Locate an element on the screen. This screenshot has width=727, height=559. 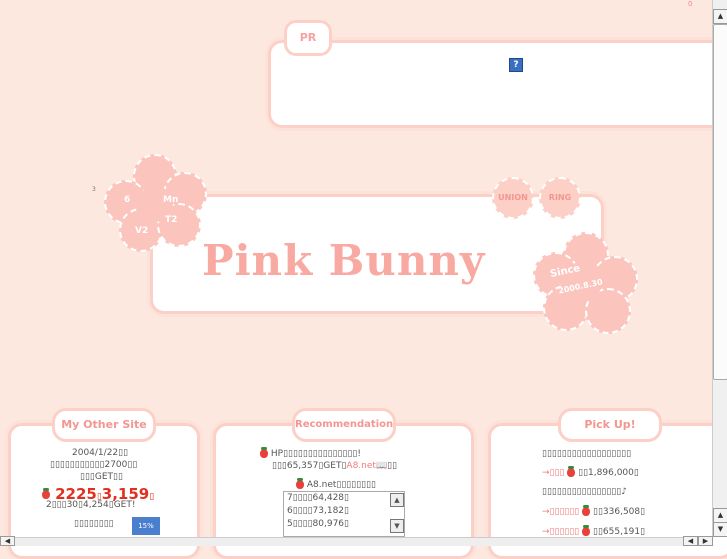
other-site-date: 2004/1/22▯▯ is located at coordinates (100, 453).